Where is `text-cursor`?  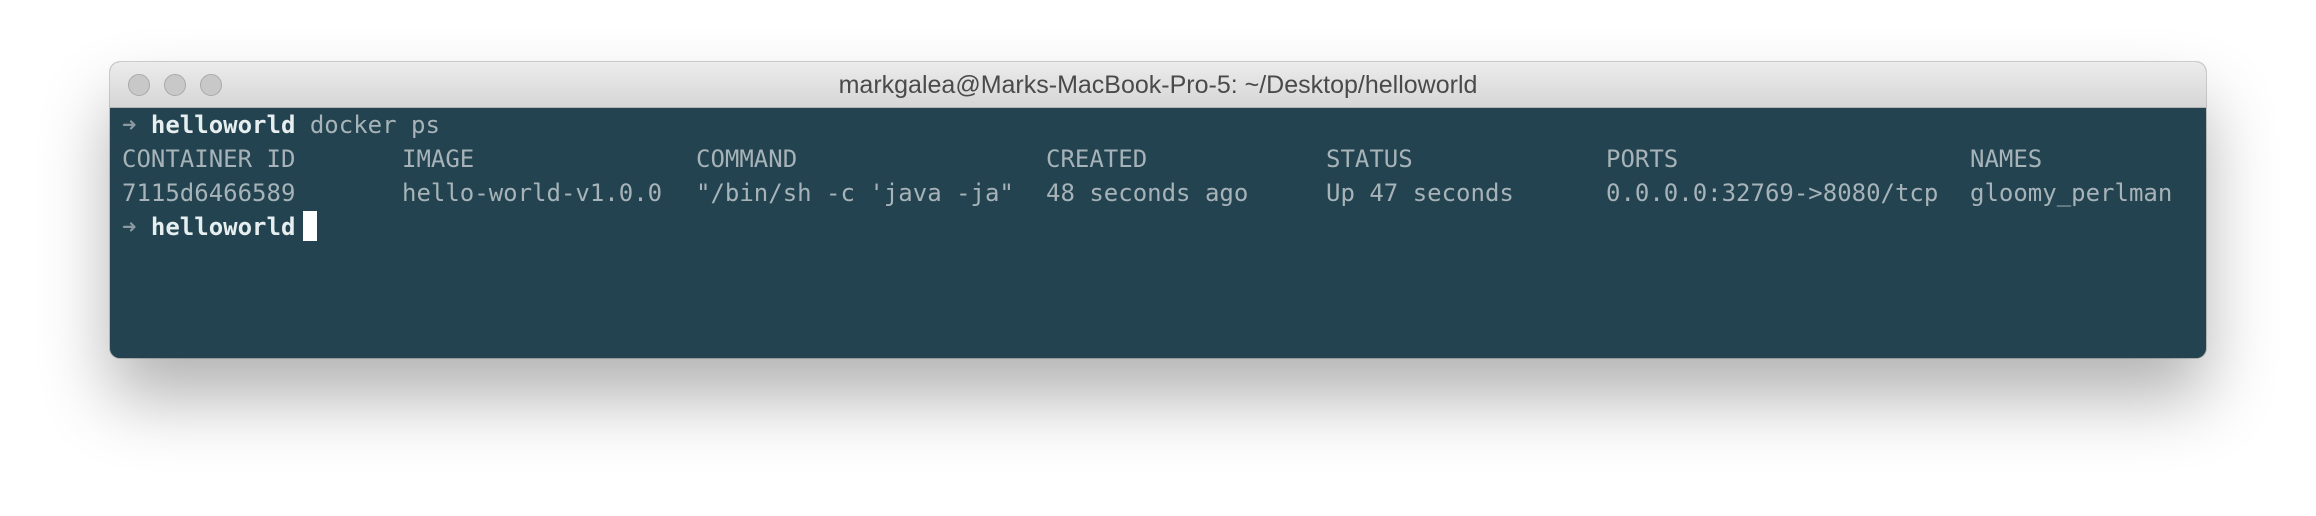 text-cursor is located at coordinates (310, 226).